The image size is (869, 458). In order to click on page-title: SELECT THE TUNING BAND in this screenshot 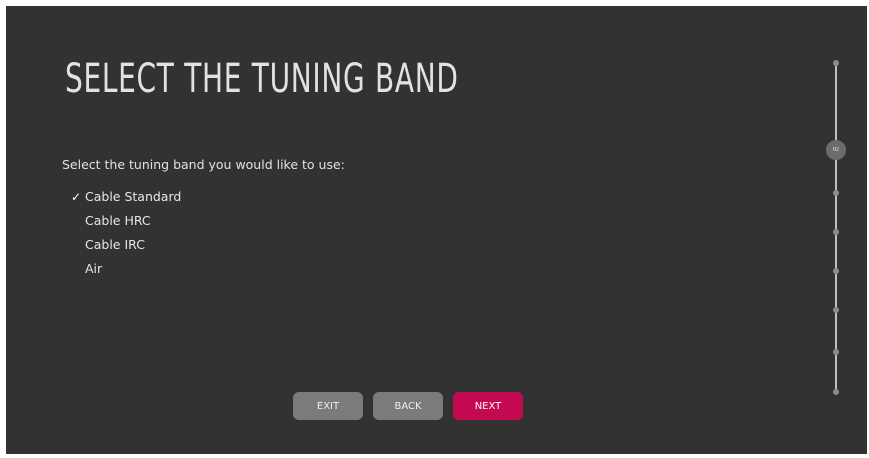, I will do `click(262, 79)`.